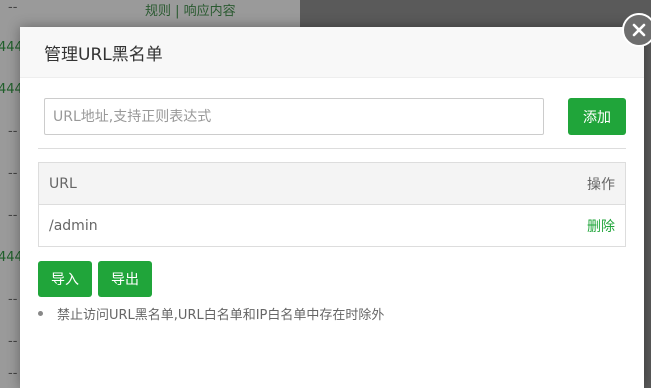  What do you see at coordinates (95, 279) in the screenshot?
I see `import-export-row: 导入 导出` at bounding box center [95, 279].